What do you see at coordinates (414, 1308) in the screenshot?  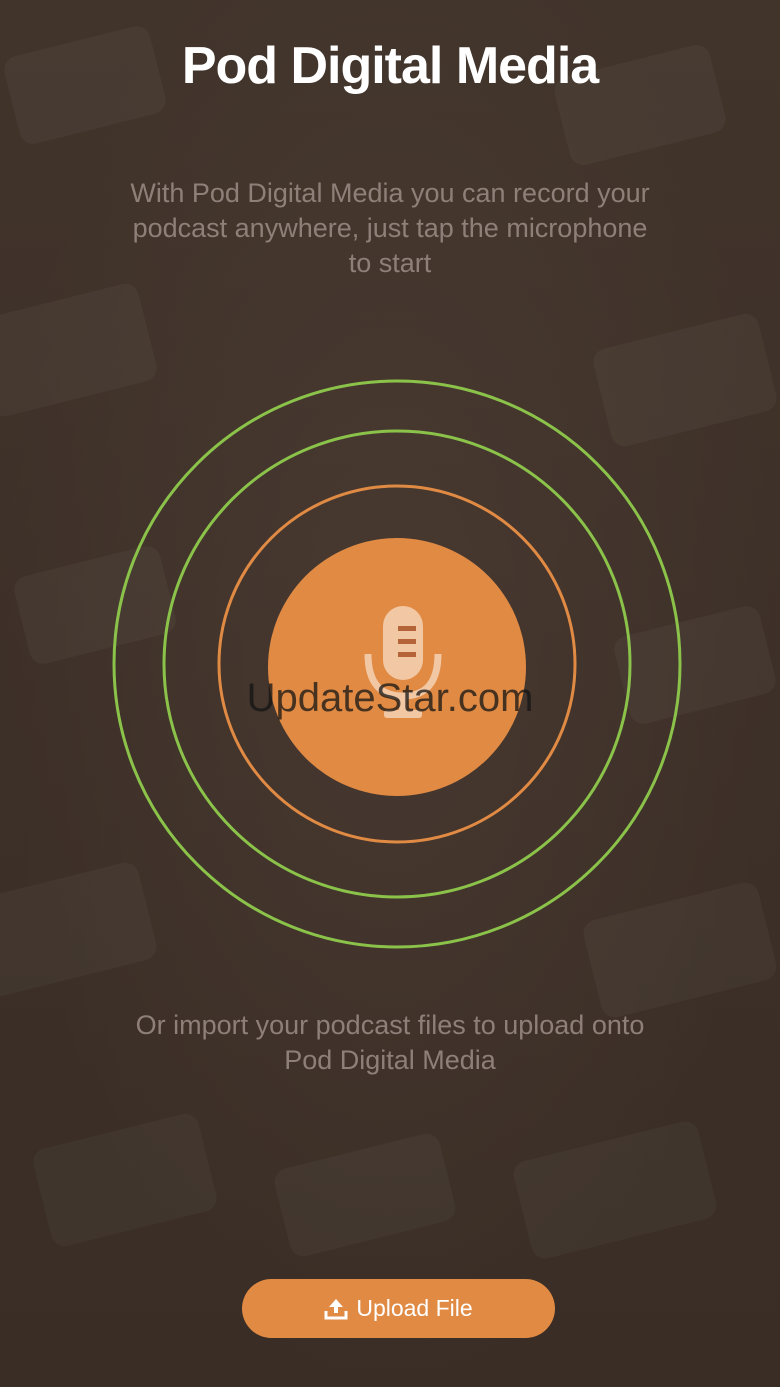 I see `upload-file-label: Upload File` at bounding box center [414, 1308].